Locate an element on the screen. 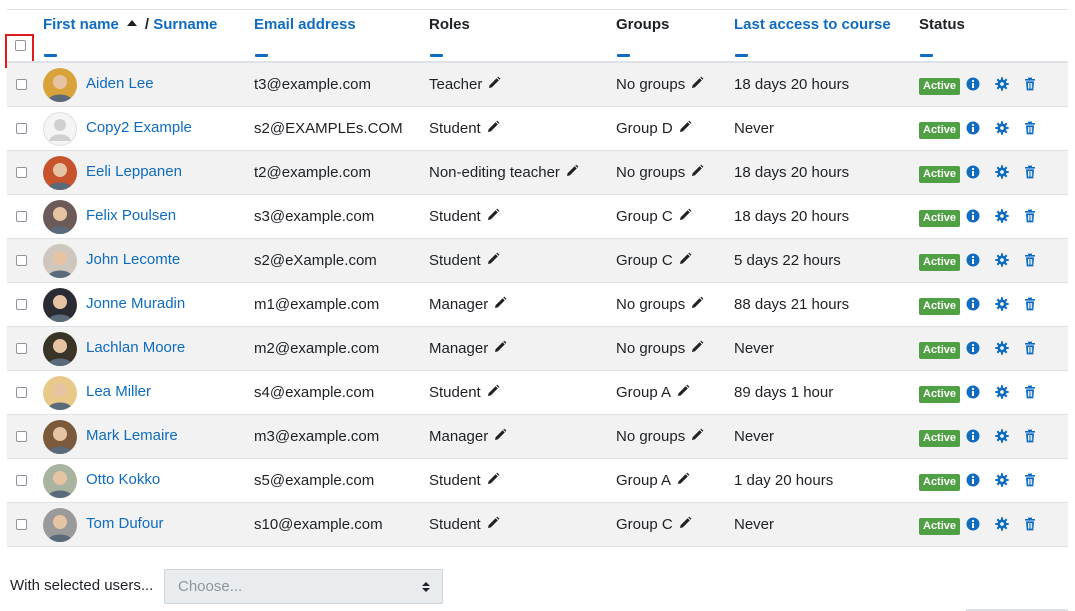 The height and width of the screenshot is (611, 1075). sort-email-link: Email address is located at coordinates (305, 24).